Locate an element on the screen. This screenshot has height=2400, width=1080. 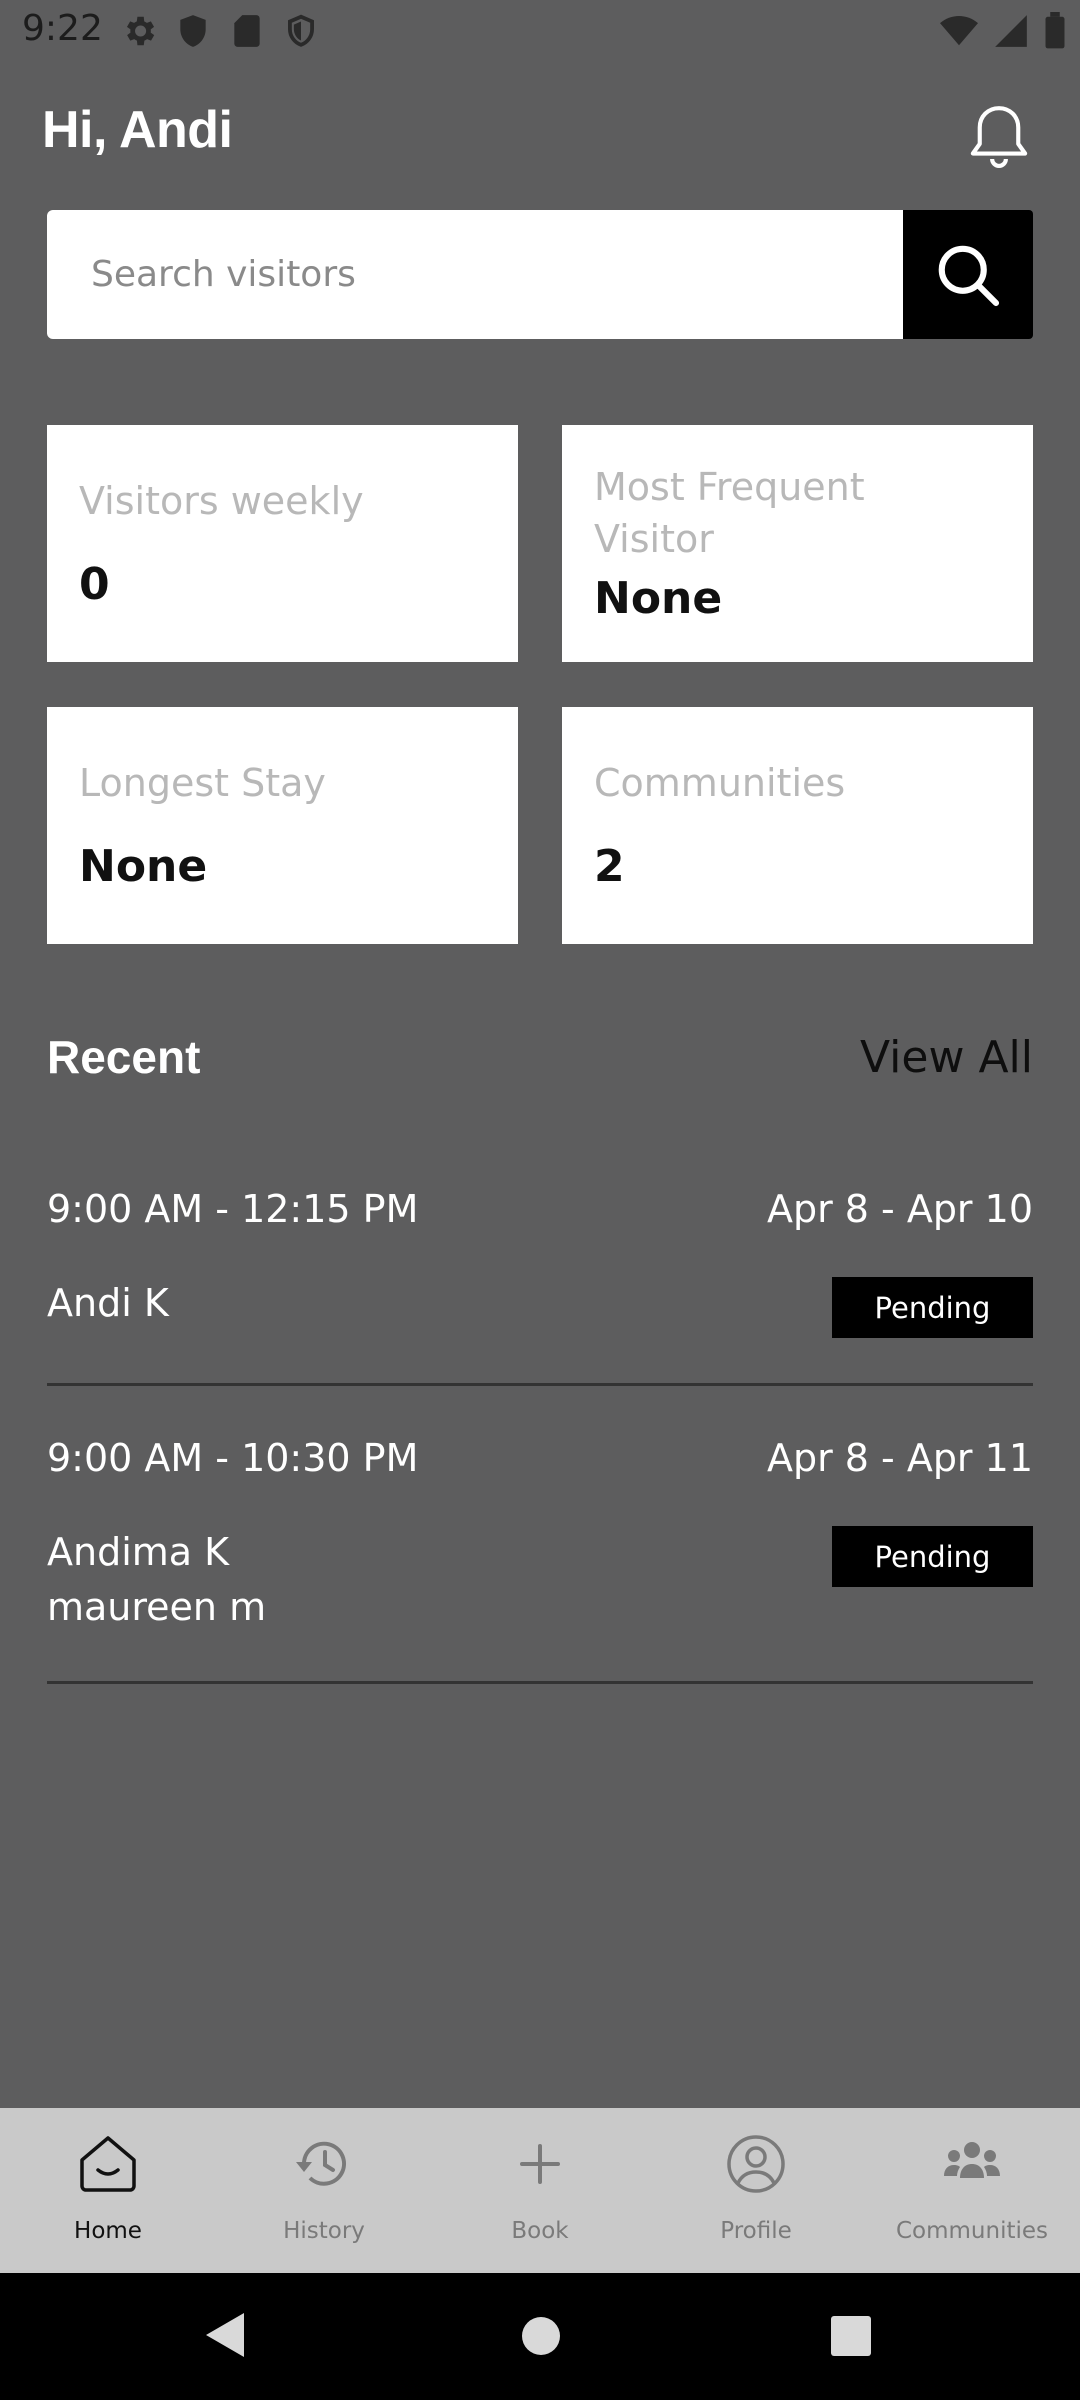
view-all-link: View All is located at coordinates (946, 1057).